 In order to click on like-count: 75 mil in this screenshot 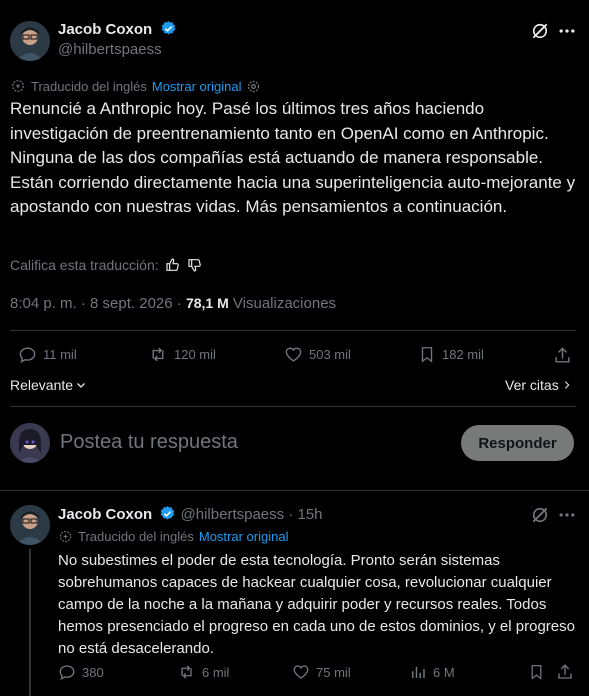, I will do `click(333, 672)`.